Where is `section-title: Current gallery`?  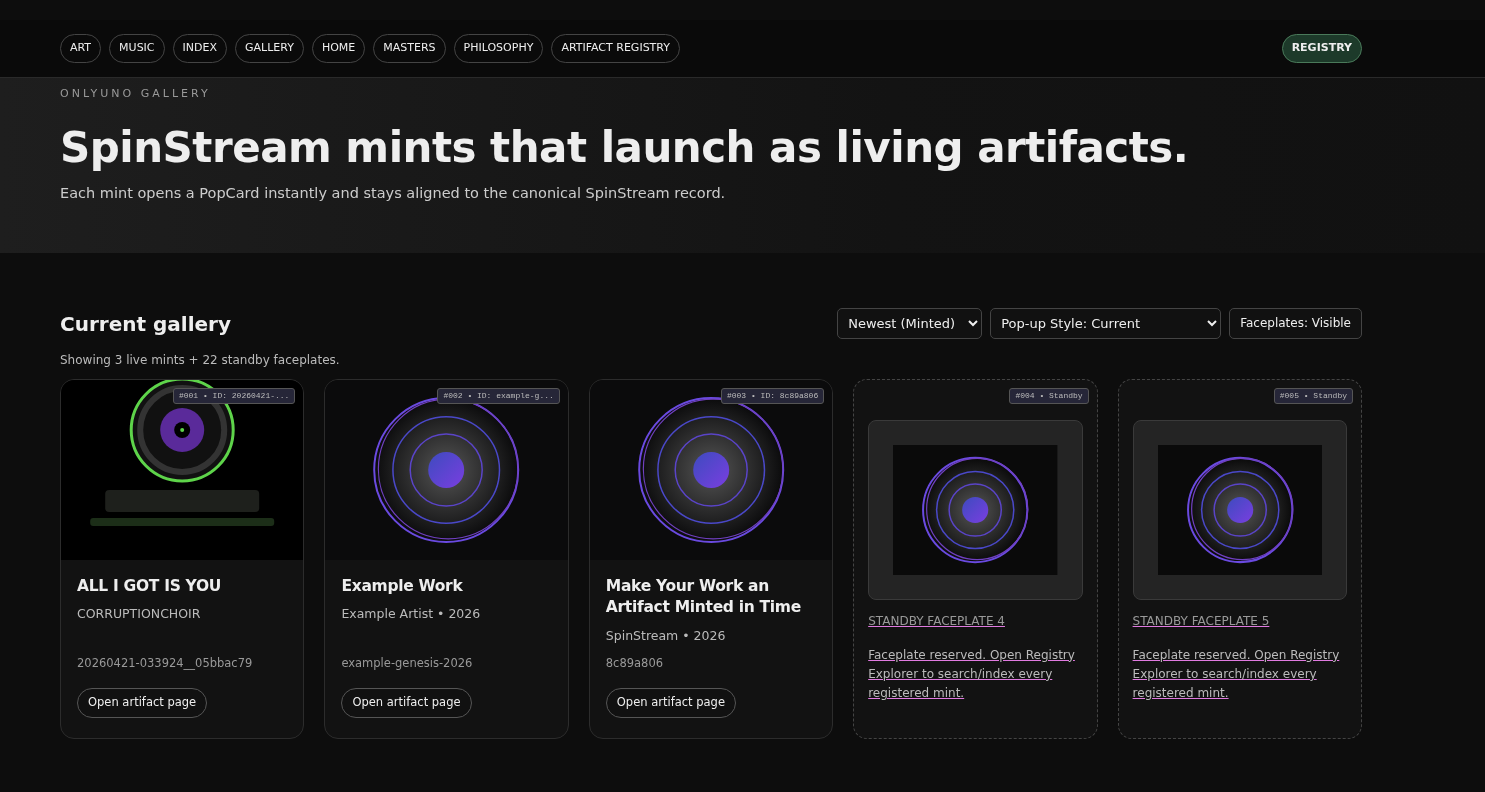
section-title: Current gallery is located at coordinates (145, 324).